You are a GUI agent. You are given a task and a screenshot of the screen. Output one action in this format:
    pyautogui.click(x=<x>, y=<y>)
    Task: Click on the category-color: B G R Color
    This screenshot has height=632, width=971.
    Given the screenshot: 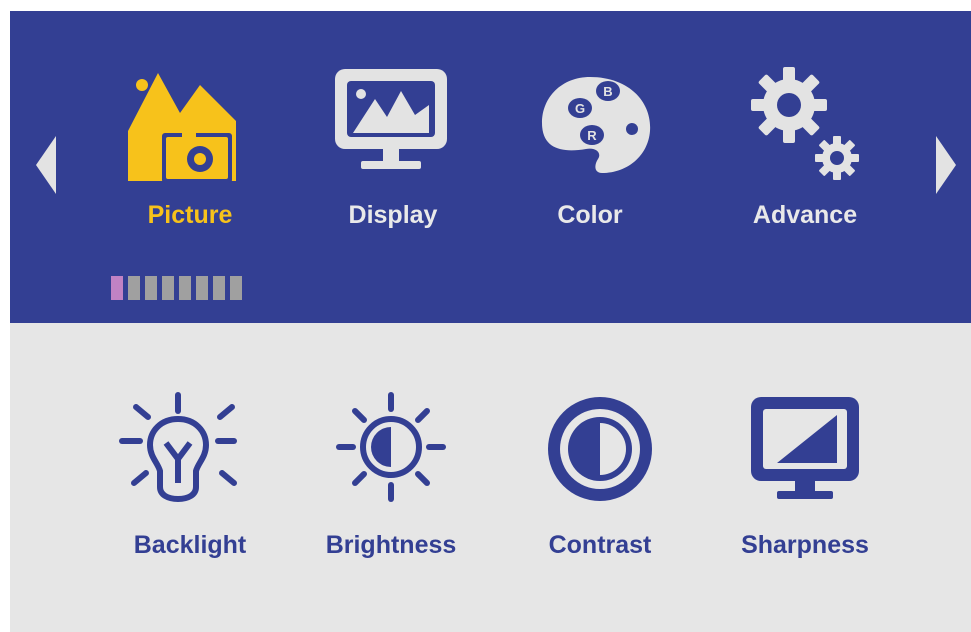 What is the action you would take?
    pyautogui.click(x=590, y=156)
    